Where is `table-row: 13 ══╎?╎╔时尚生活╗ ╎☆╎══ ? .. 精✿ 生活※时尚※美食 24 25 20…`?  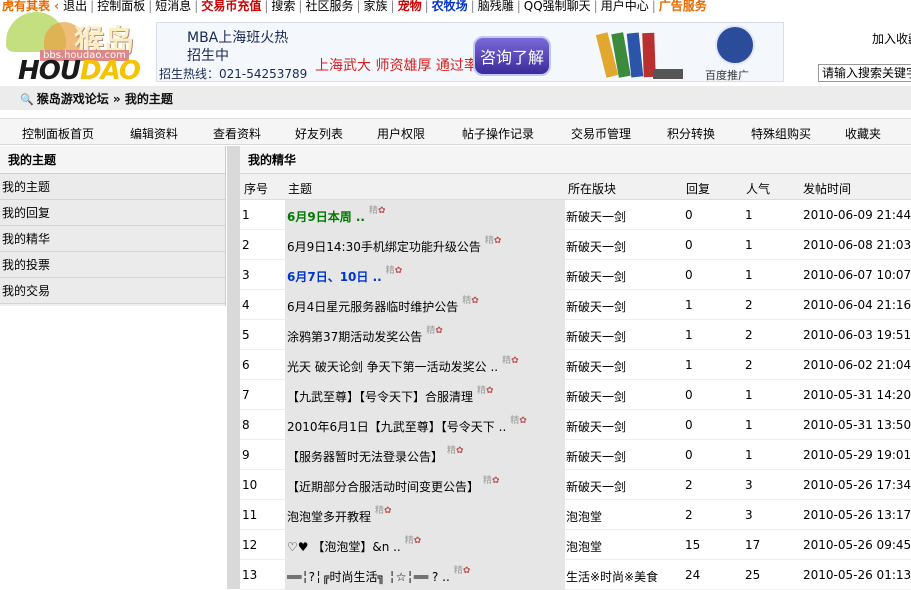 table-row: 13 ══╎?╎╔时尚生活╗ ╎☆╎══ ? .. 精✿ 生活※时尚※美食 24 25 20… is located at coordinates (575, 575).